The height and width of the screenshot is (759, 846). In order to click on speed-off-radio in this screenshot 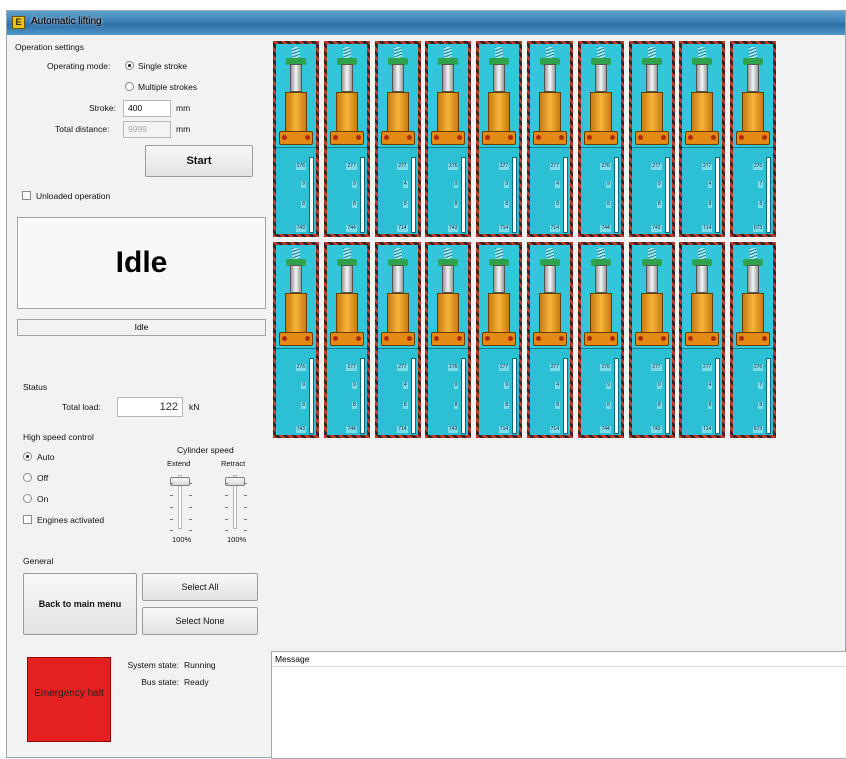, I will do `click(27, 477)`.